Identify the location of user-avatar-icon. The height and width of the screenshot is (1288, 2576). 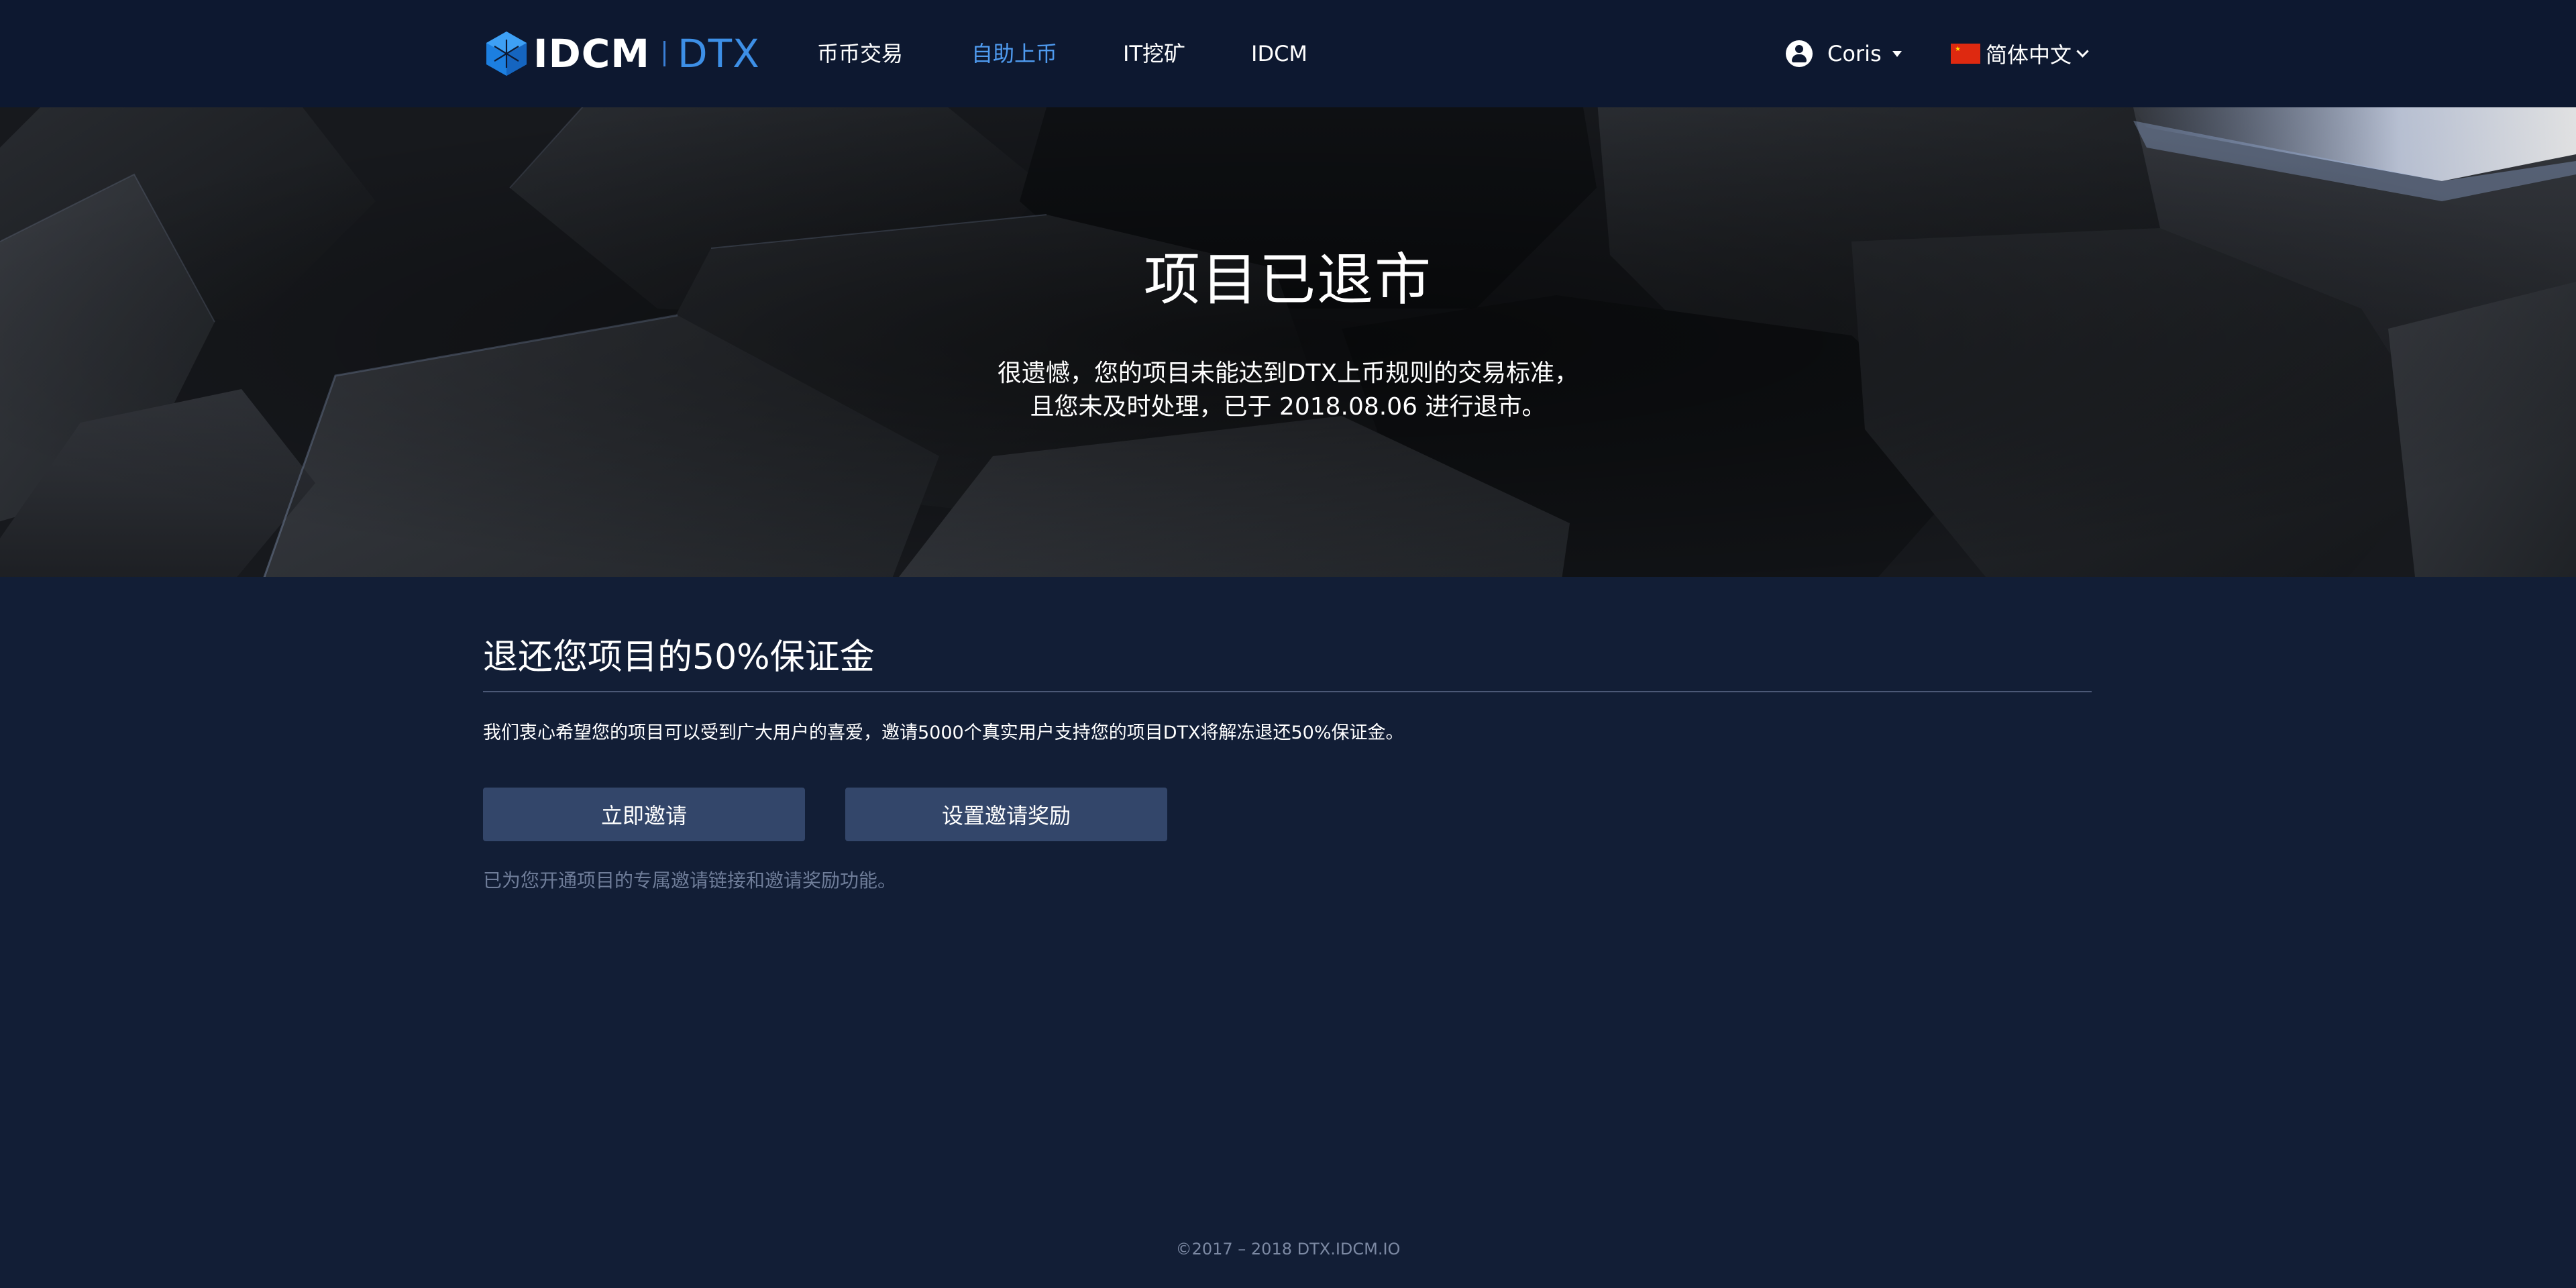
(1799, 53).